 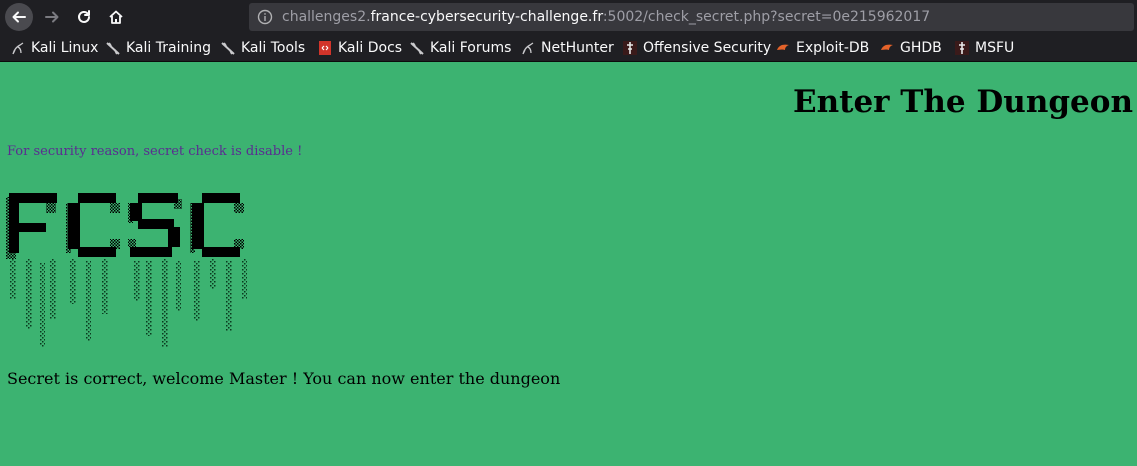 I want to click on bookmark-kali-linux: Kali Linux, so click(x=54, y=47).